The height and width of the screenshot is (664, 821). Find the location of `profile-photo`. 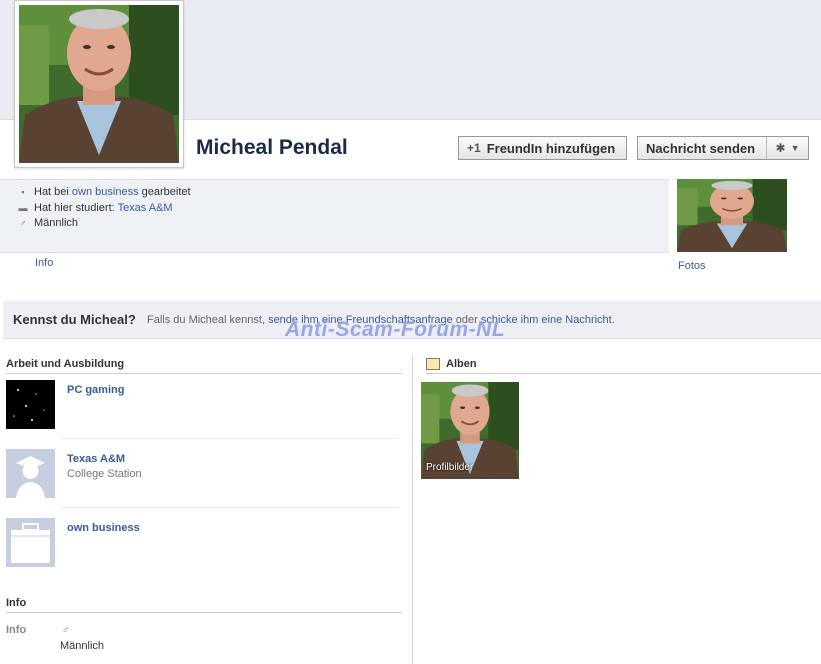

profile-photo is located at coordinates (99, 84).